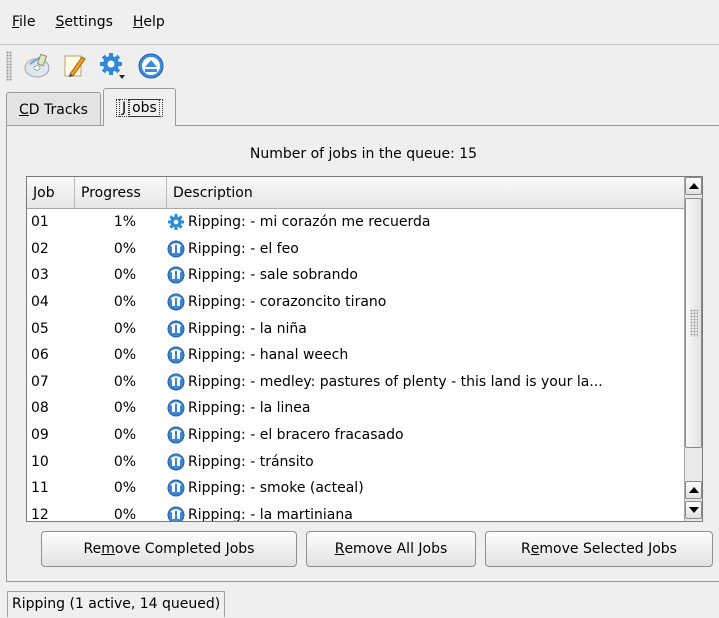 This screenshot has height=618, width=719. I want to click on menu-help-label: elp, so click(154, 22).